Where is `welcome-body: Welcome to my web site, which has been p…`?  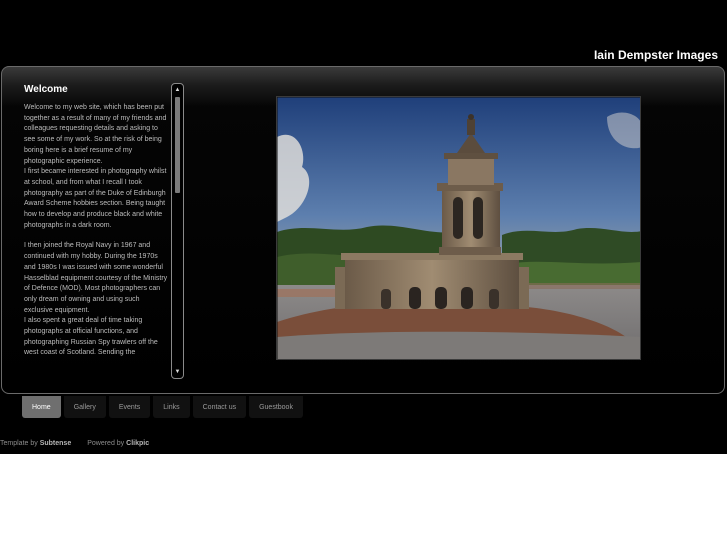 welcome-body: Welcome to my web site, which has been p… is located at coordinates (96, 231).